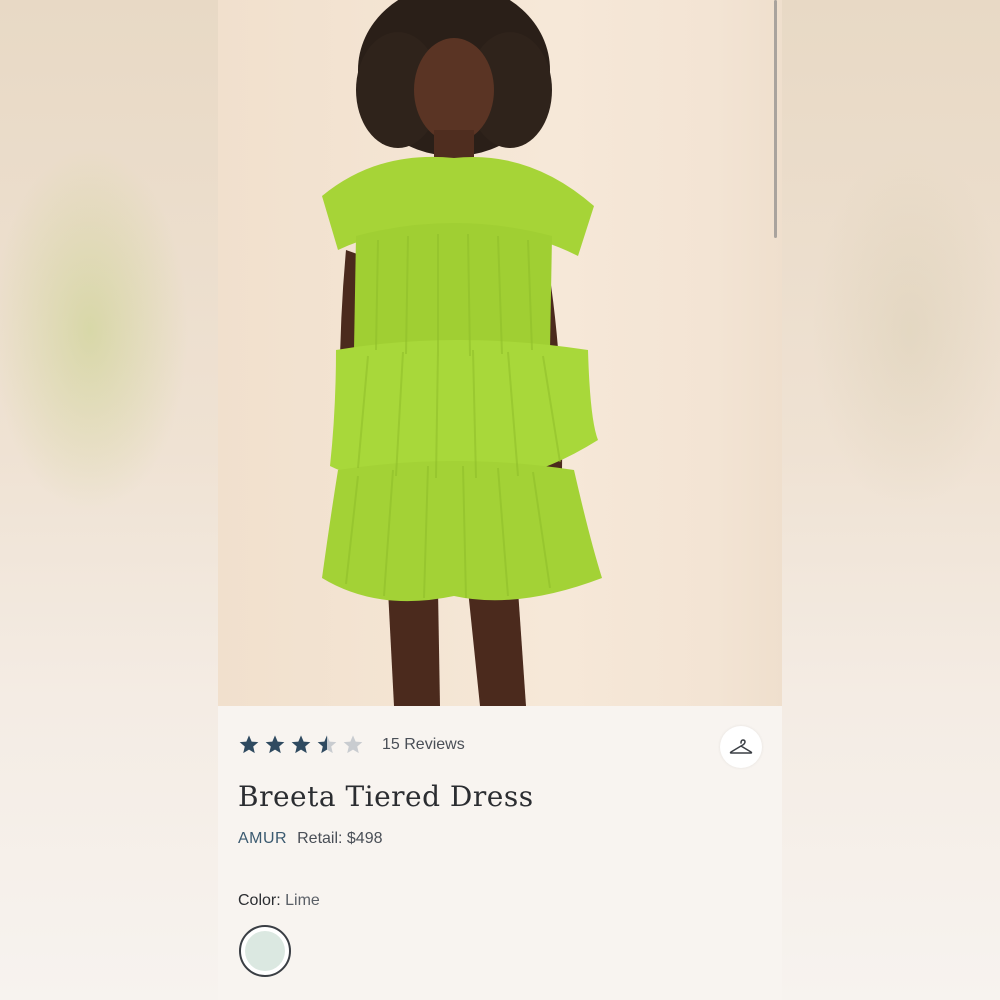  Describe the element at coordinates (340, 838) in the screenshot. I see `retail-price: Retail: $498` at that location.